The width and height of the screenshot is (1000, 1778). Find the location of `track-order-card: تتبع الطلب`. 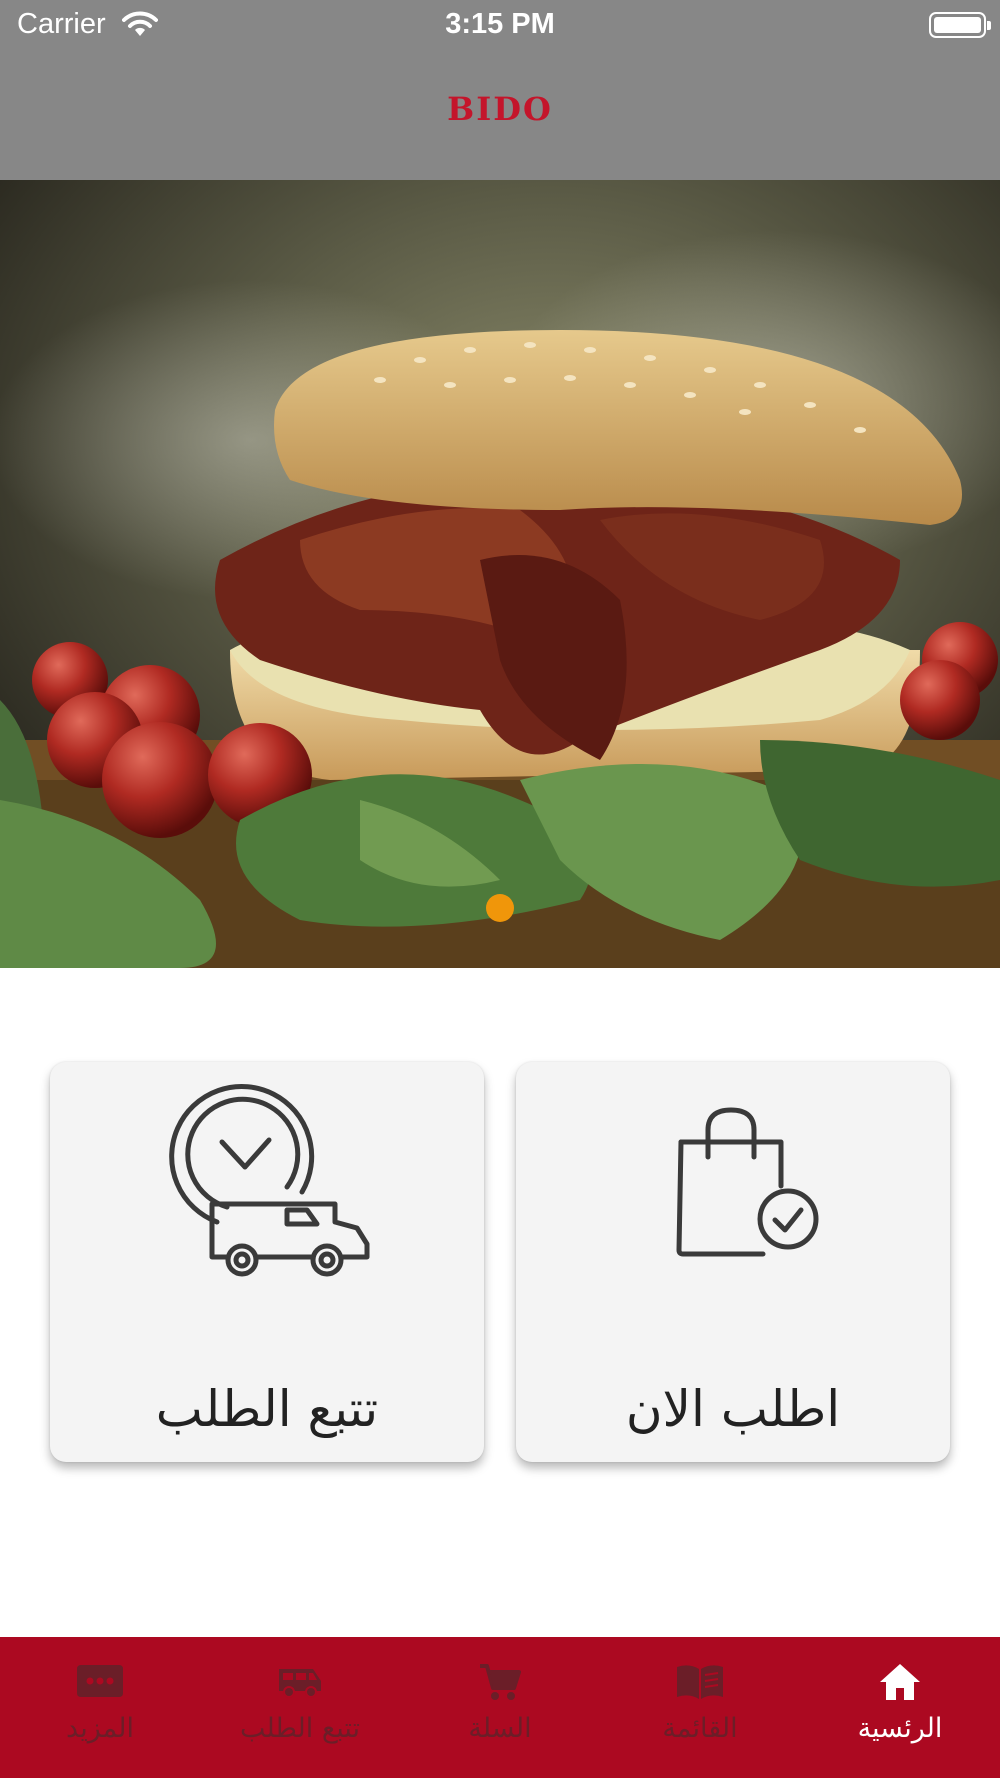

track-order-card: تتبع الطلب is located at coordinates (267, 1262).